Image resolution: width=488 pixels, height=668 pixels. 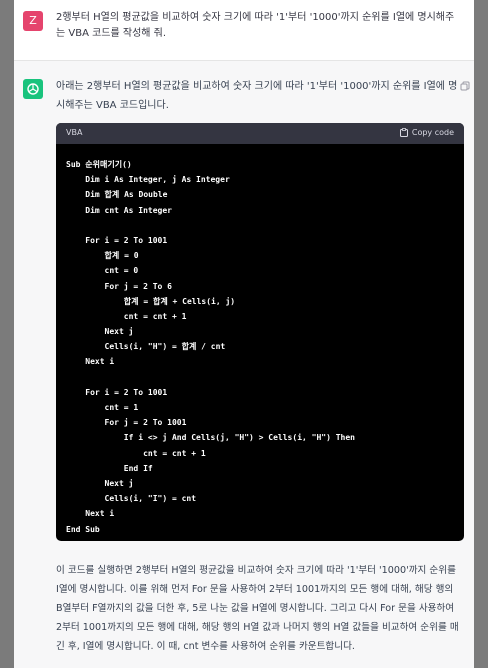 I want to click on code-line: cnt = 1, so click(x=102, y=407).